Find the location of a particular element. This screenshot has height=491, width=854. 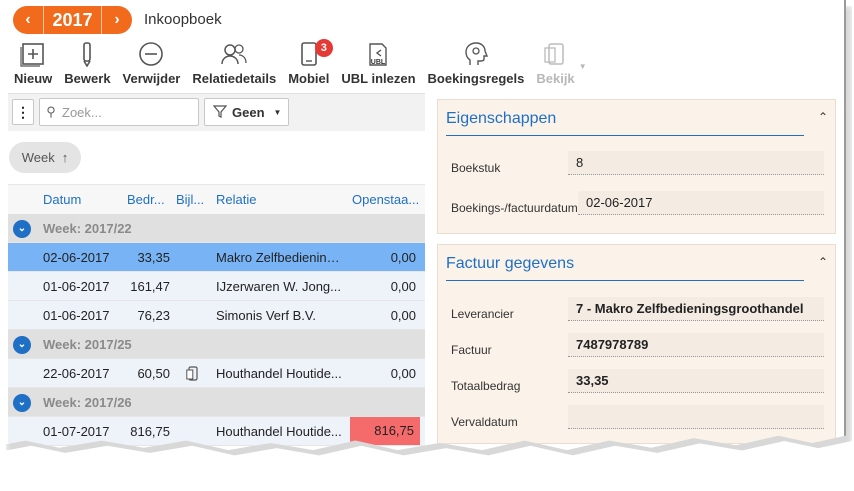

search-box: ⚲ is located at coordinates (119, 112).